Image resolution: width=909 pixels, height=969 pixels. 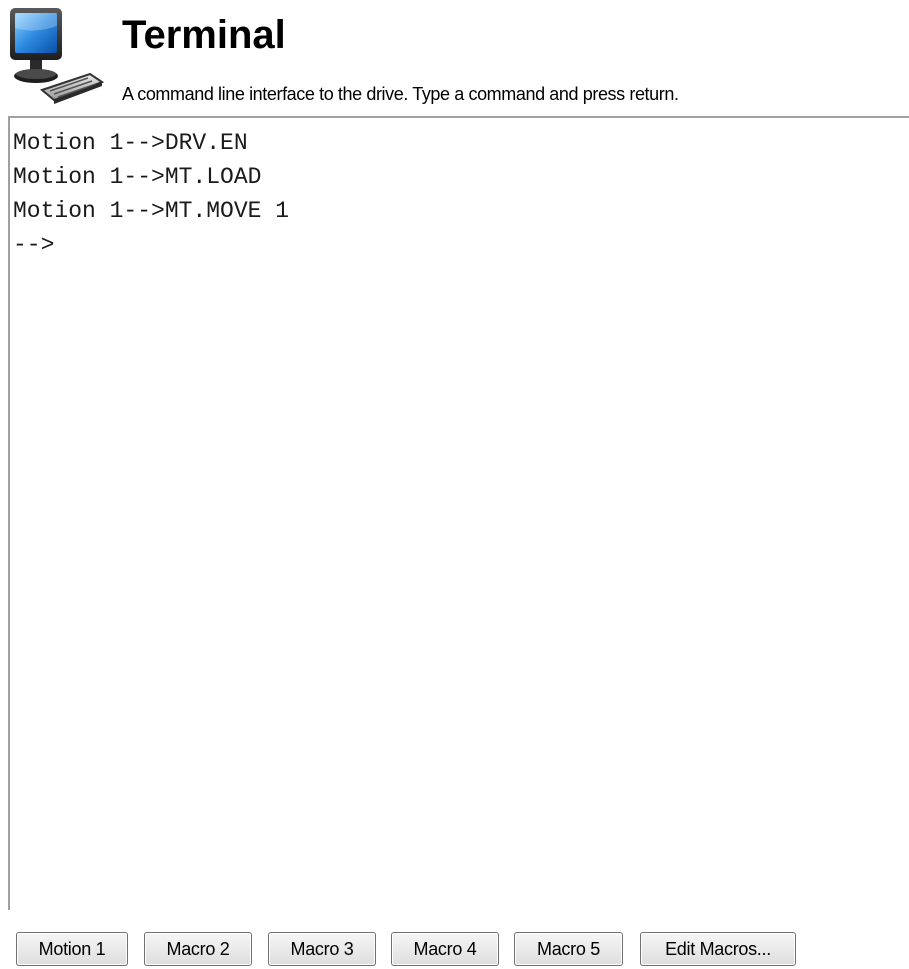 What do you see at coordinates (568, 949) in the screenshot?
I see `macro-5-button: Macro 5` at bounding box center [568, 949].